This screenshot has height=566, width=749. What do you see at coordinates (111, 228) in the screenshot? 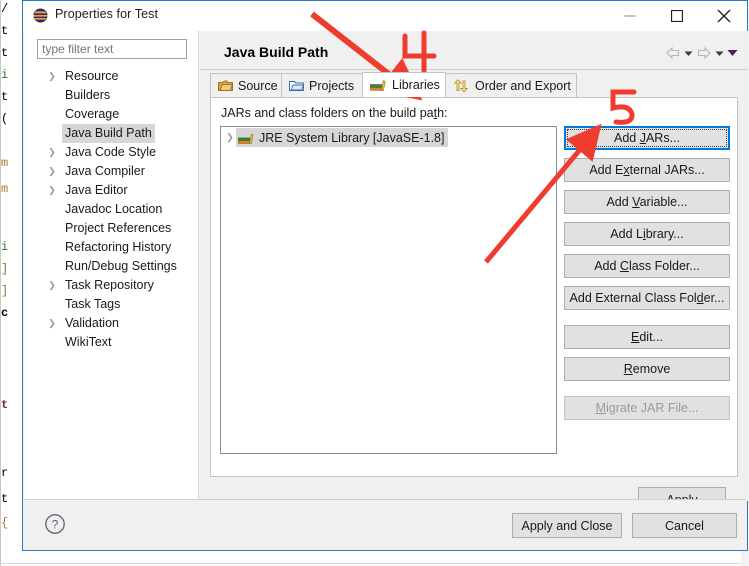
I see `sidebar-item-project-references: Project References` at bounding box center [111, 228].